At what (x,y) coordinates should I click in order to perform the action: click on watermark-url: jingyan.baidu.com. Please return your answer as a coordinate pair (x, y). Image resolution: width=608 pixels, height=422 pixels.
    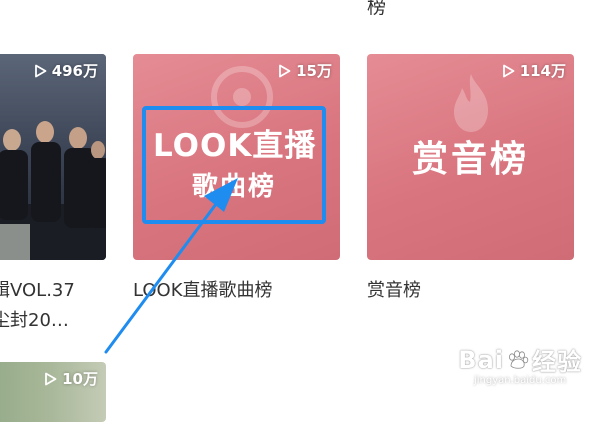
    Looking at the image, I should click on (520, 380).